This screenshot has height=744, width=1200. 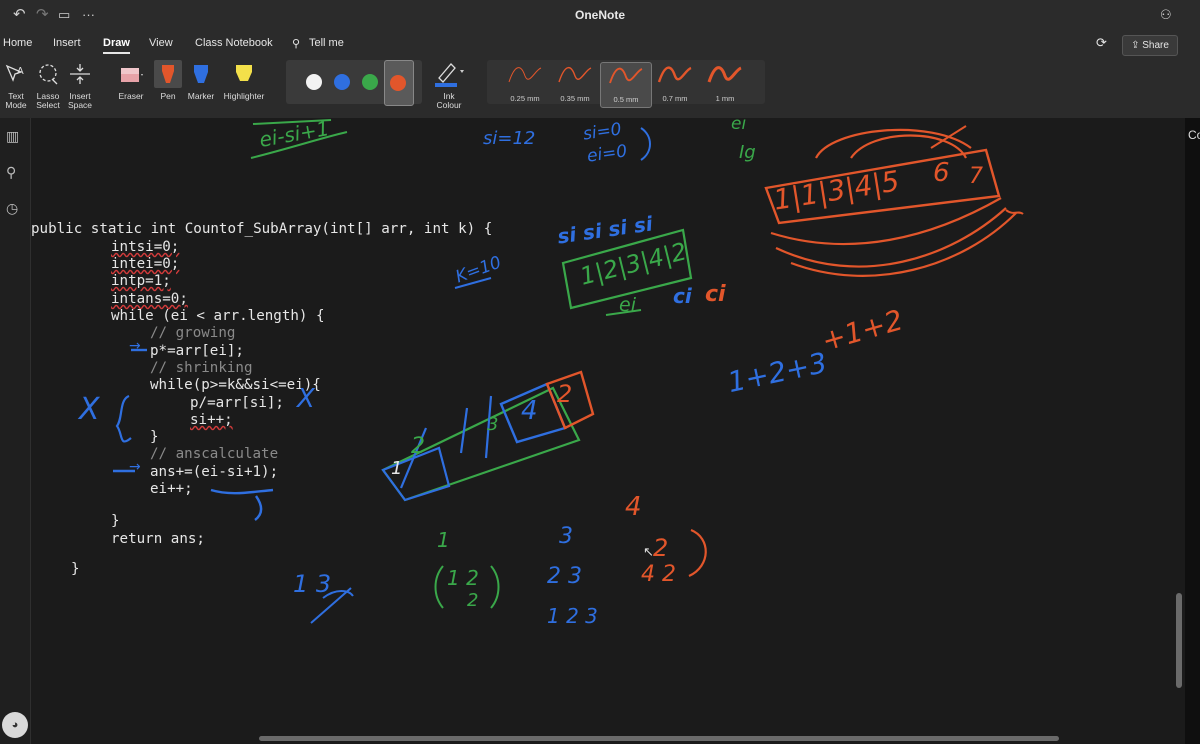 What do you see at coordinates (1192, 431) in the screenshot?
I see `adjacent-window-strip: Co` at bounding box center [1192, 431].